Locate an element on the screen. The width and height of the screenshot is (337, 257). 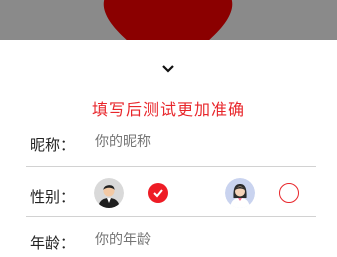
nickname-label: 昵称： is located at coordinates (53, 145).